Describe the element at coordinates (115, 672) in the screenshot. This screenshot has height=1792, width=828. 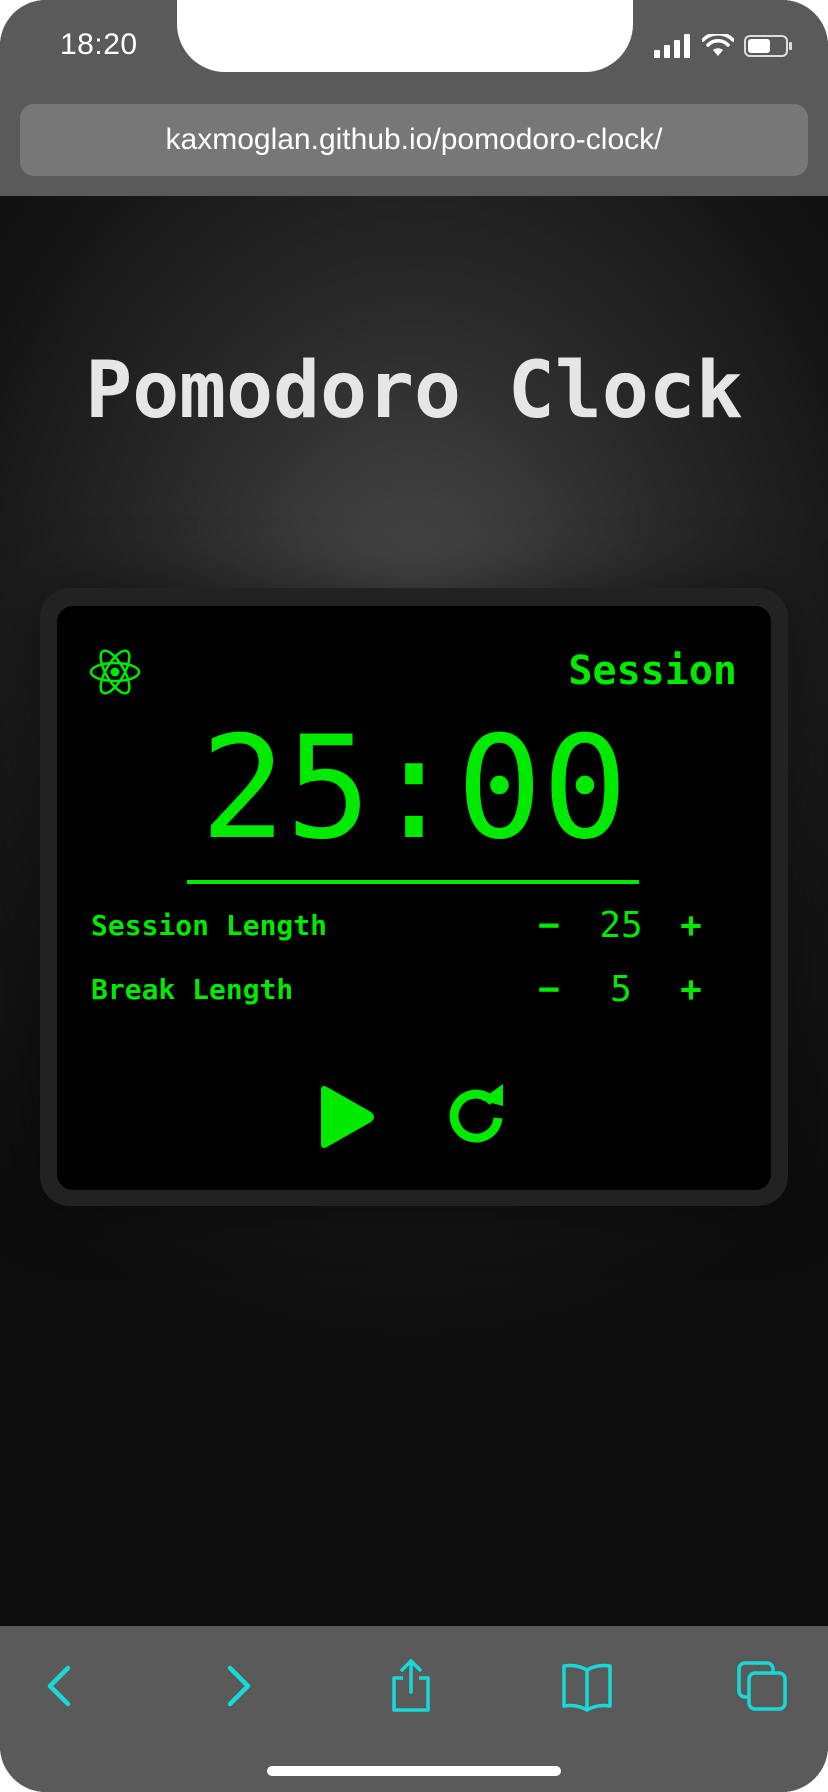
I see `react-atom-icon` at that location.